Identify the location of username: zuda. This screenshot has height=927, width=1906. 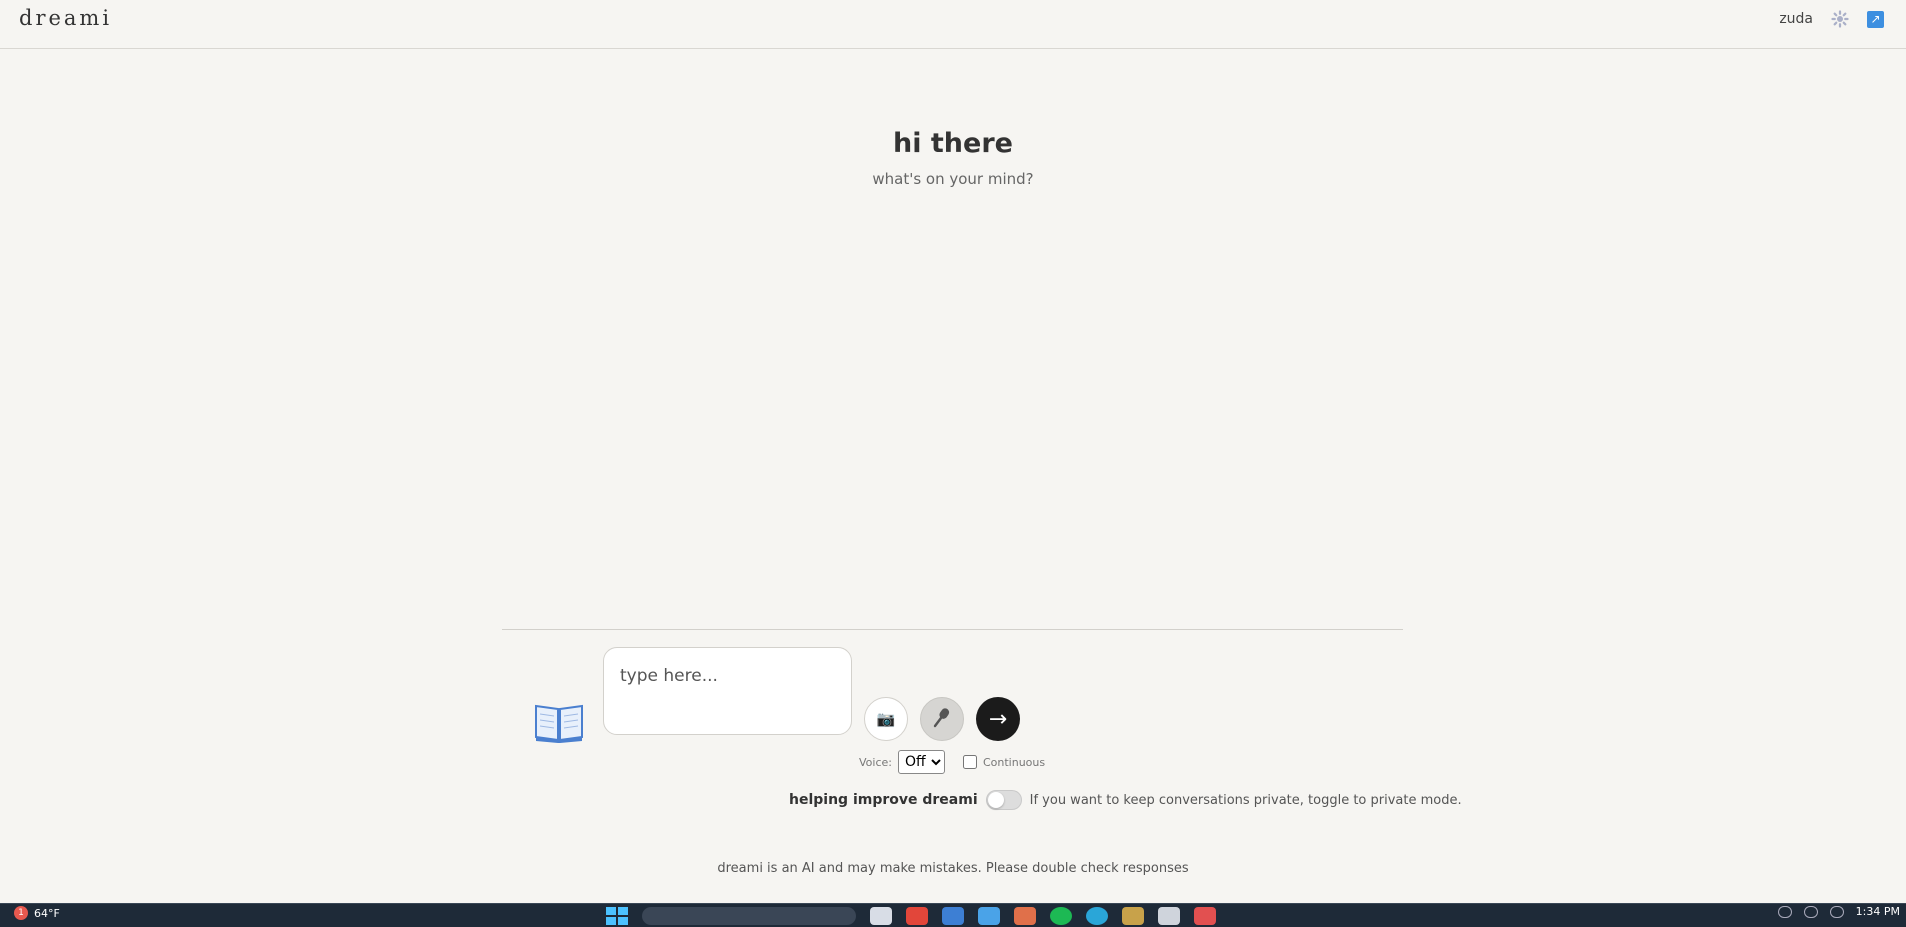
(1796, 19).